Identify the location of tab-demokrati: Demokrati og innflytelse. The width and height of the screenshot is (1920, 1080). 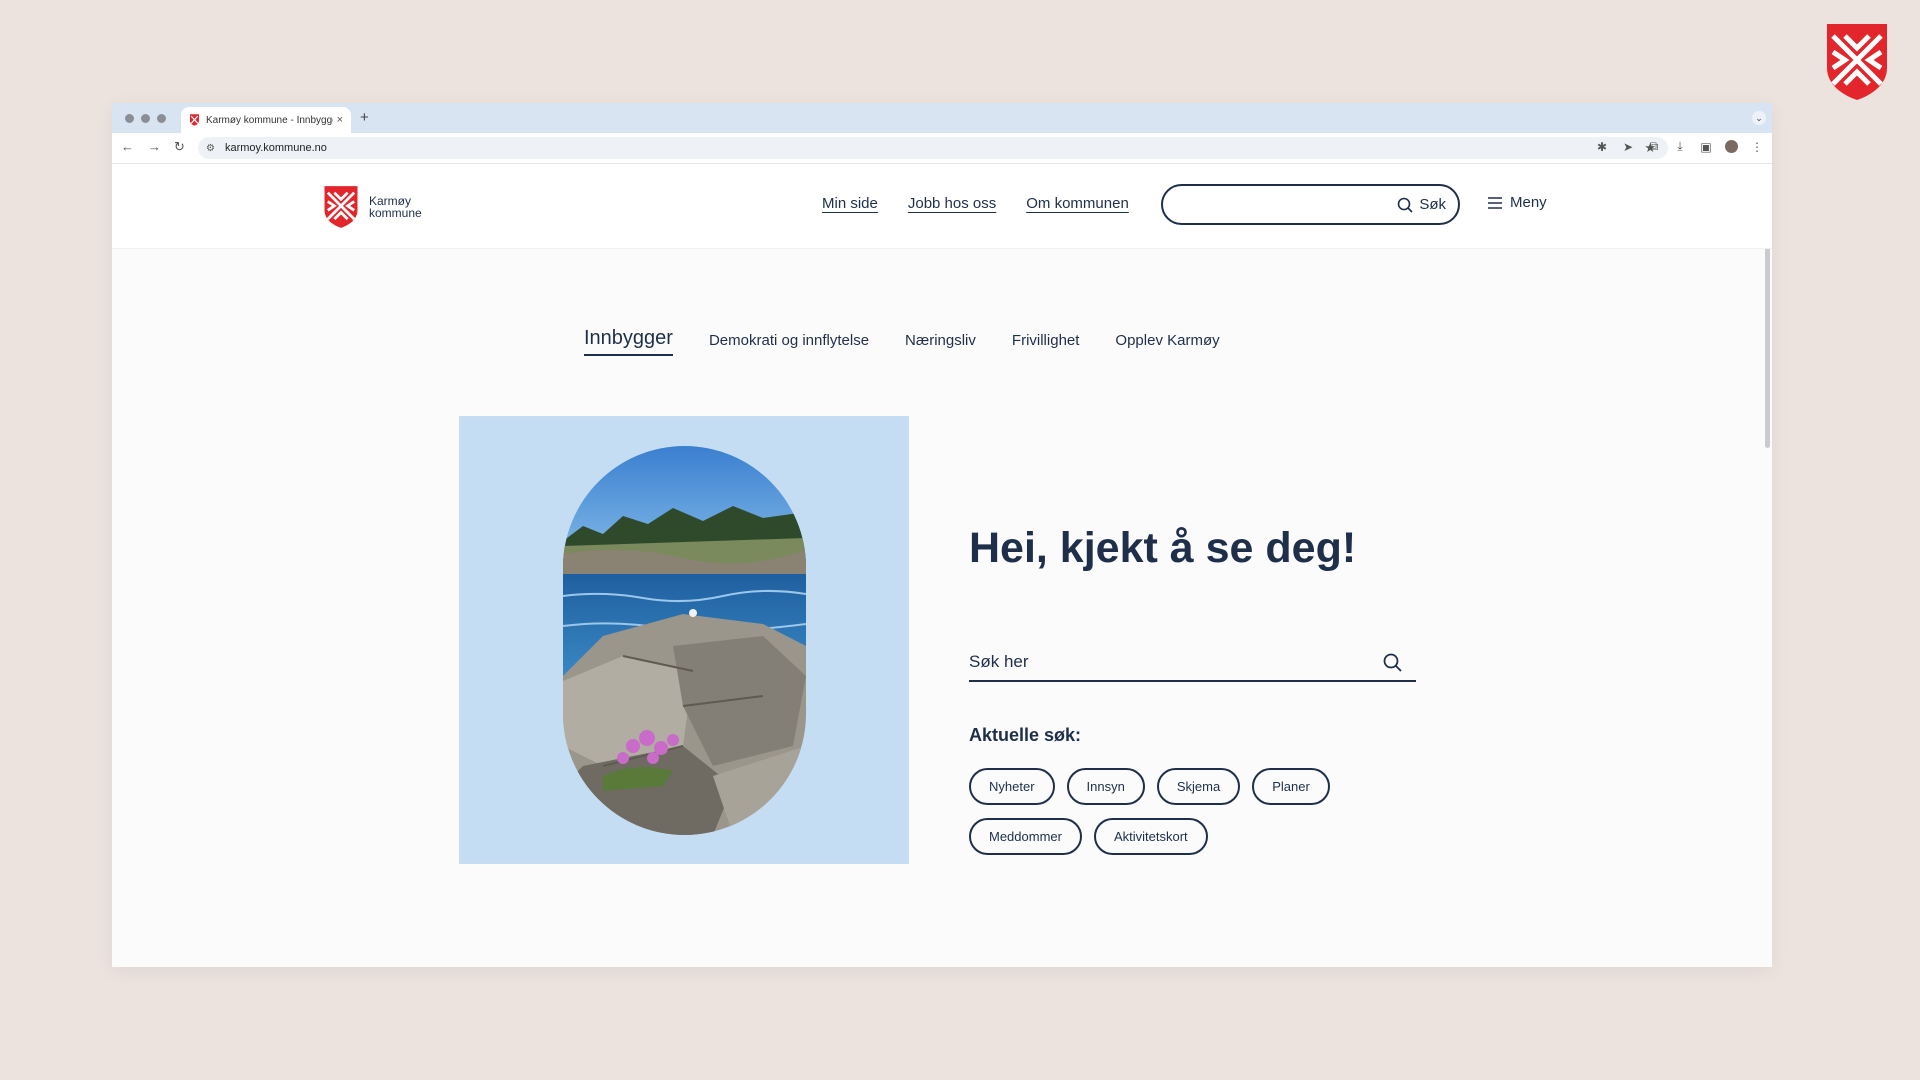
(789, 344).